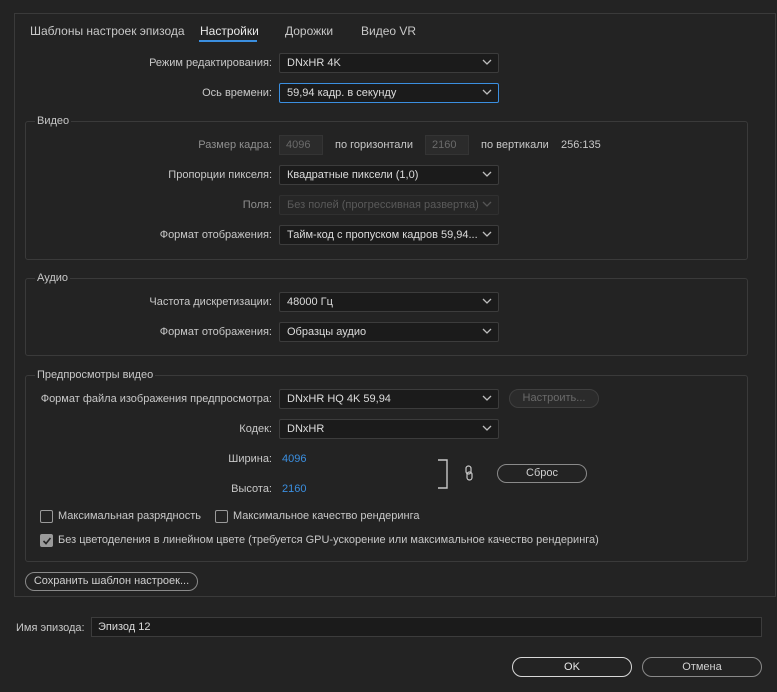 The image size is (777, 692). What do you see at coordinates (702, 667) in the screenshot?
I see `cancel-button: Отмена` at bounding box center [702, 667].